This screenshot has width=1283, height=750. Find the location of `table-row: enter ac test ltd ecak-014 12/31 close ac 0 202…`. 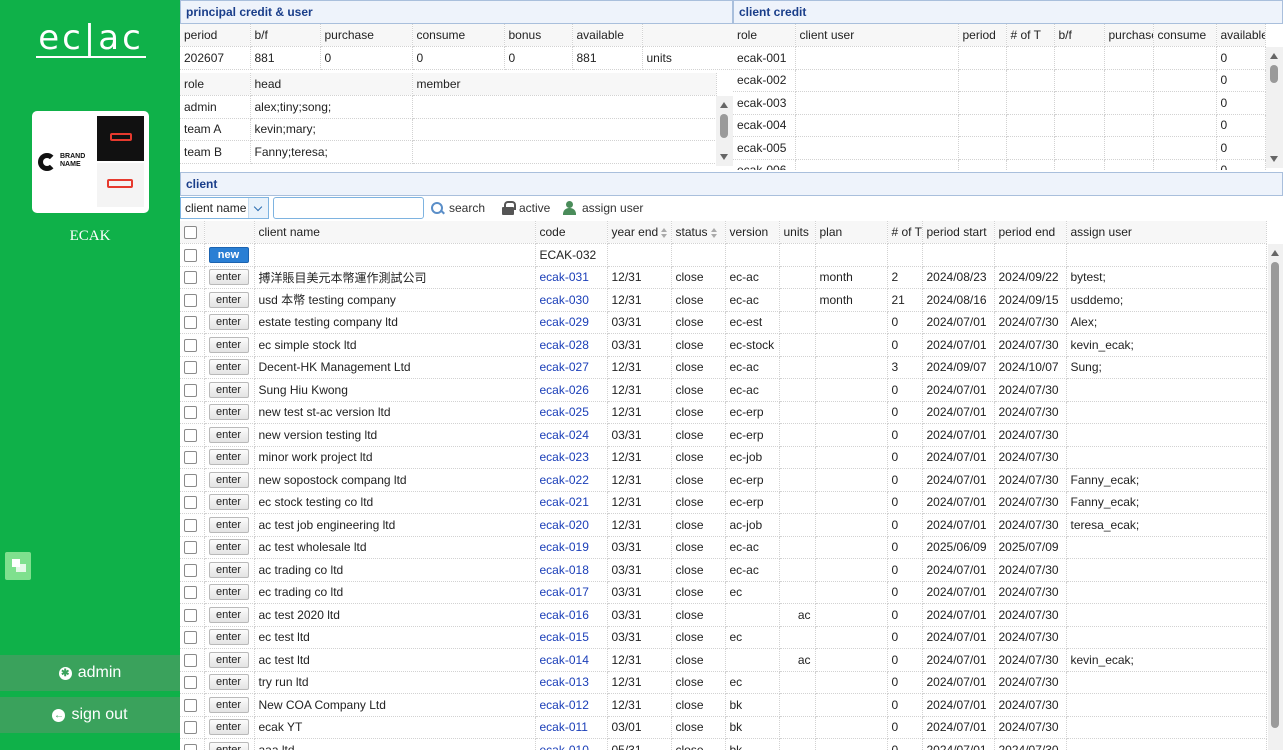

table-row: enter ac test ltd ecak-014 12/31 close ac 0 202… is located at coordinates (723, 660).